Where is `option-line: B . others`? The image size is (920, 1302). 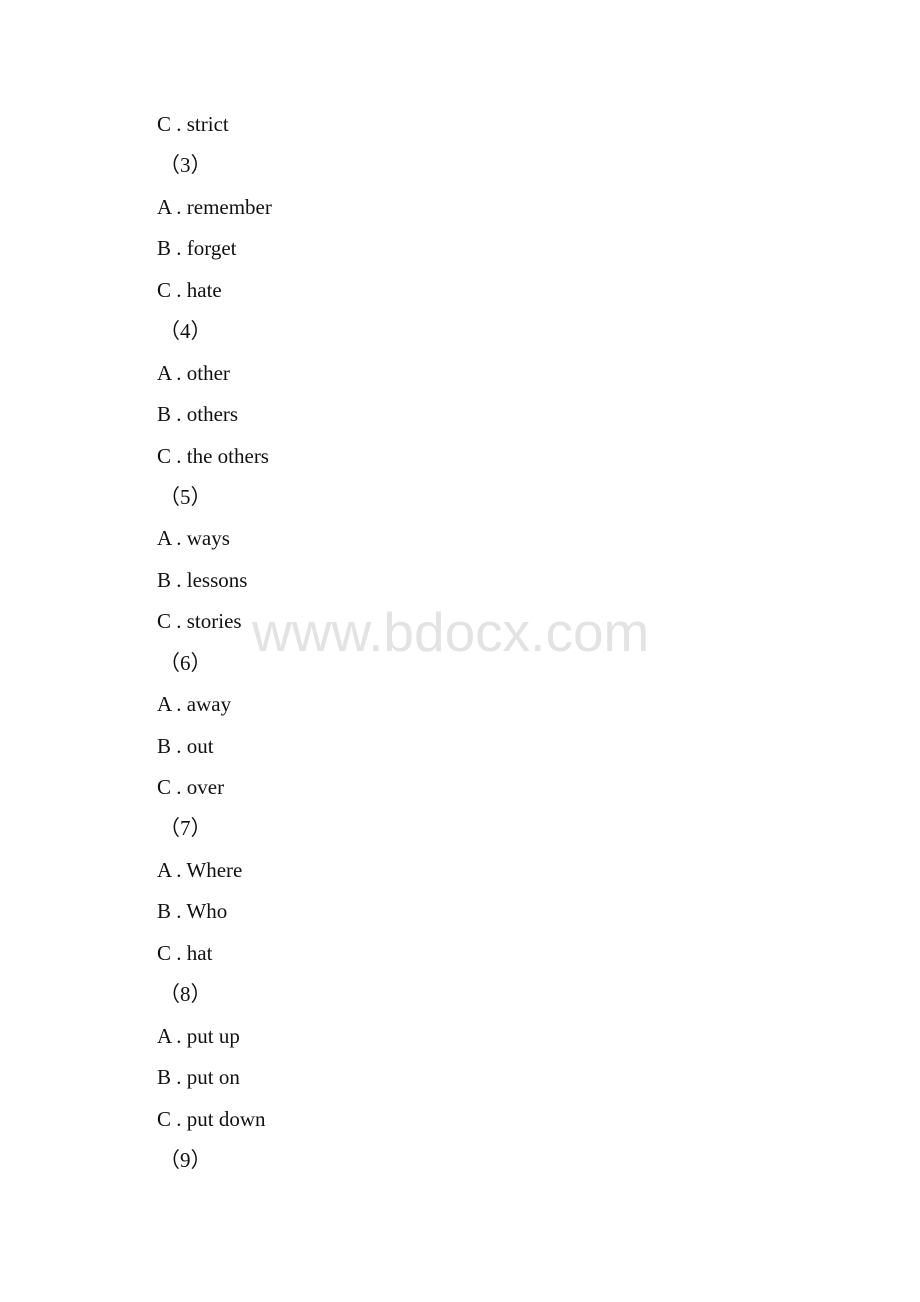
option-line: B . others is located at coordinates (198, 414).